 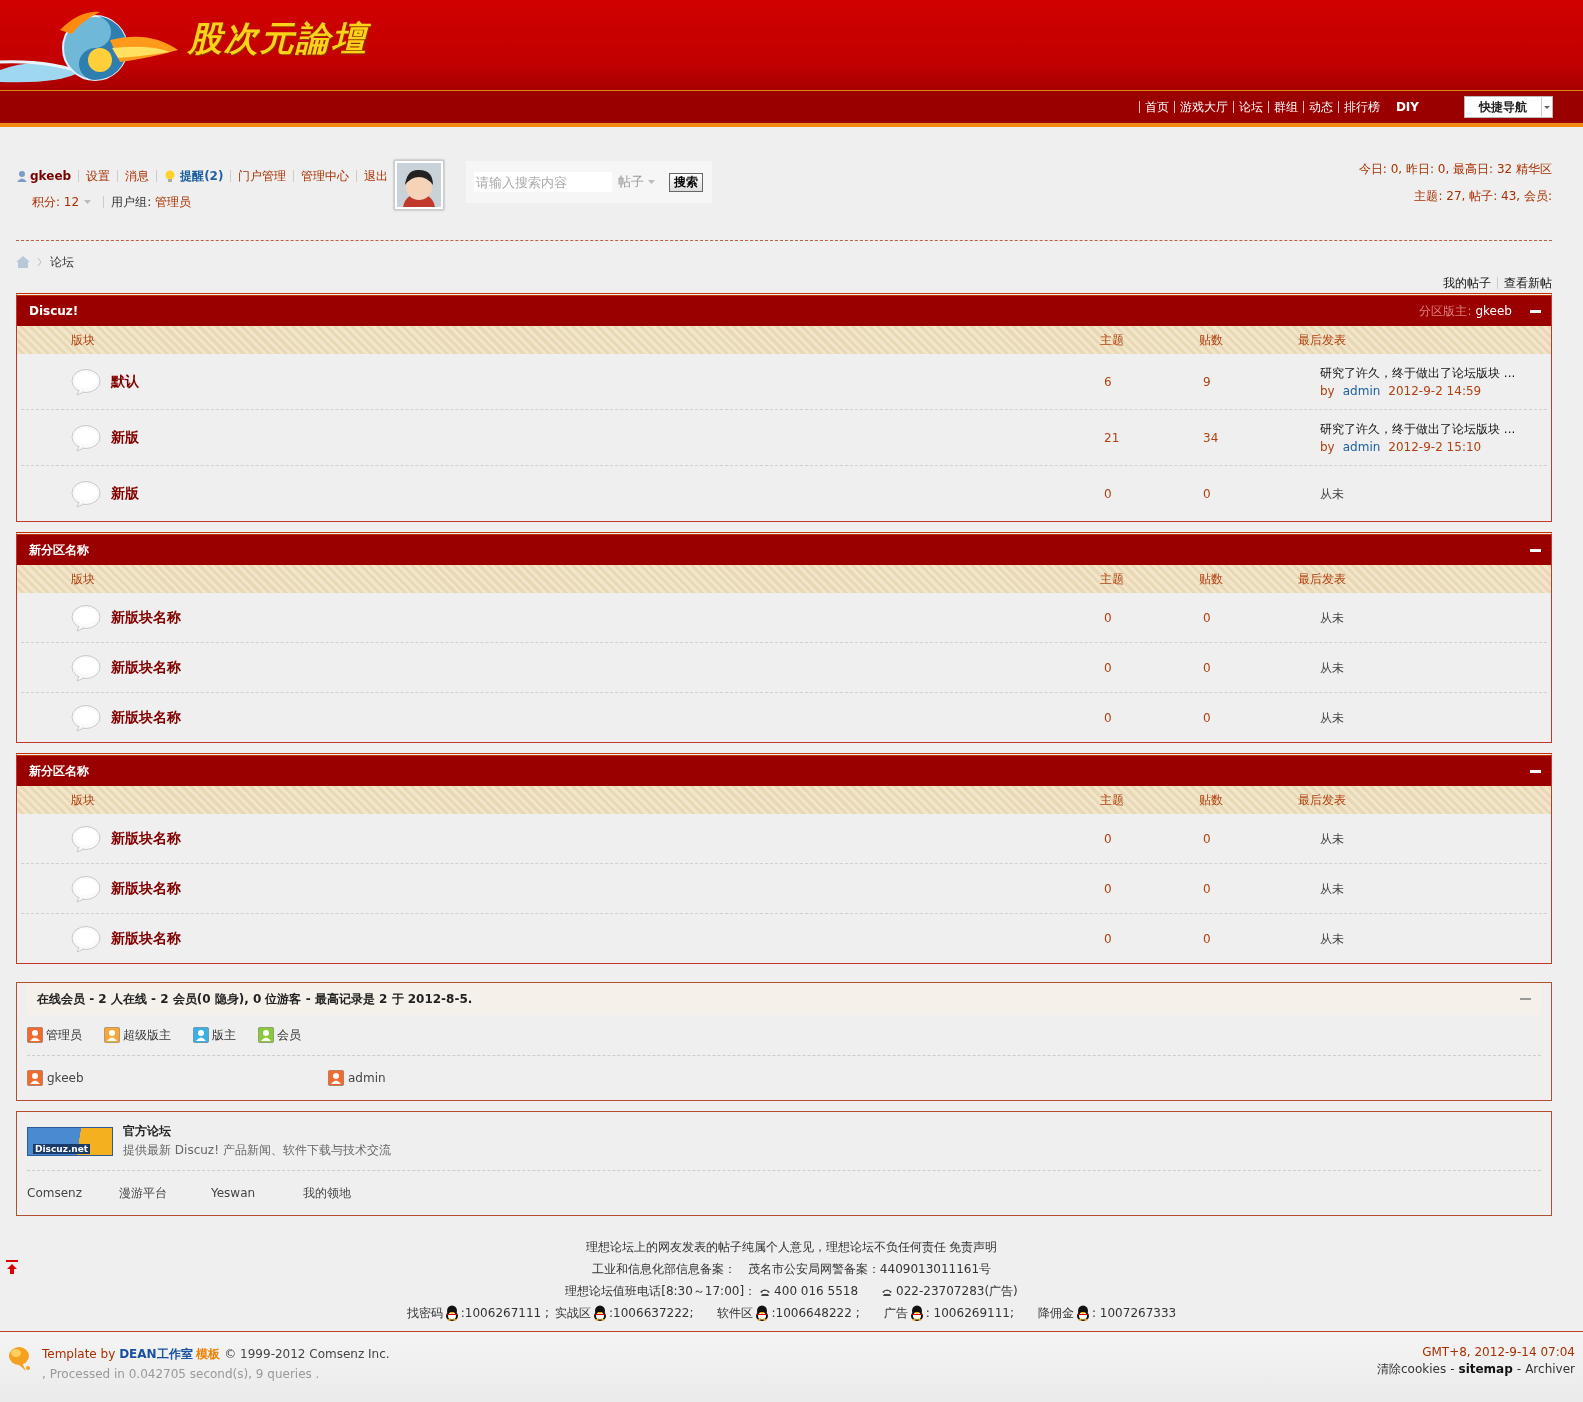 What do you see at coordinates (170, 176) in the screenshot?
I see `lightbulb-icon` at bounding box center [170, 176].